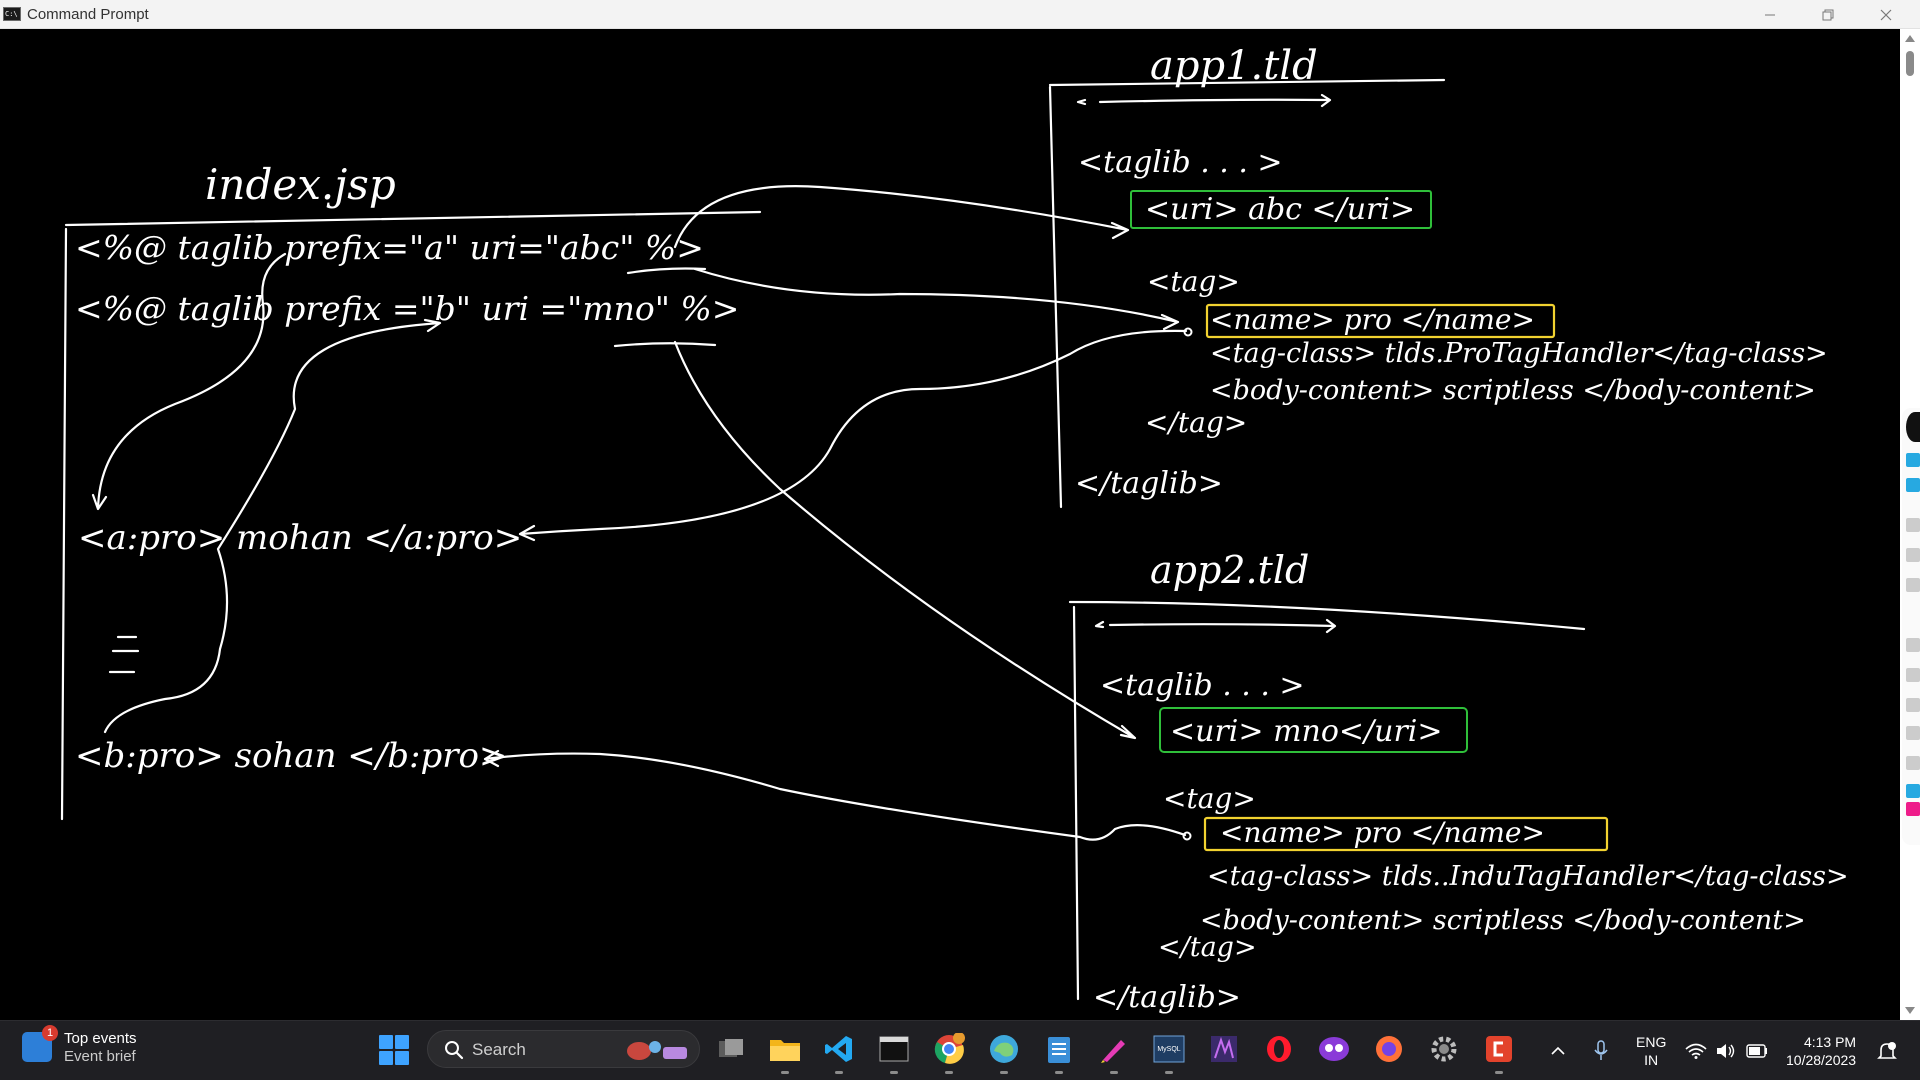  I want to click on edge-icon, so click(1004, 1049).